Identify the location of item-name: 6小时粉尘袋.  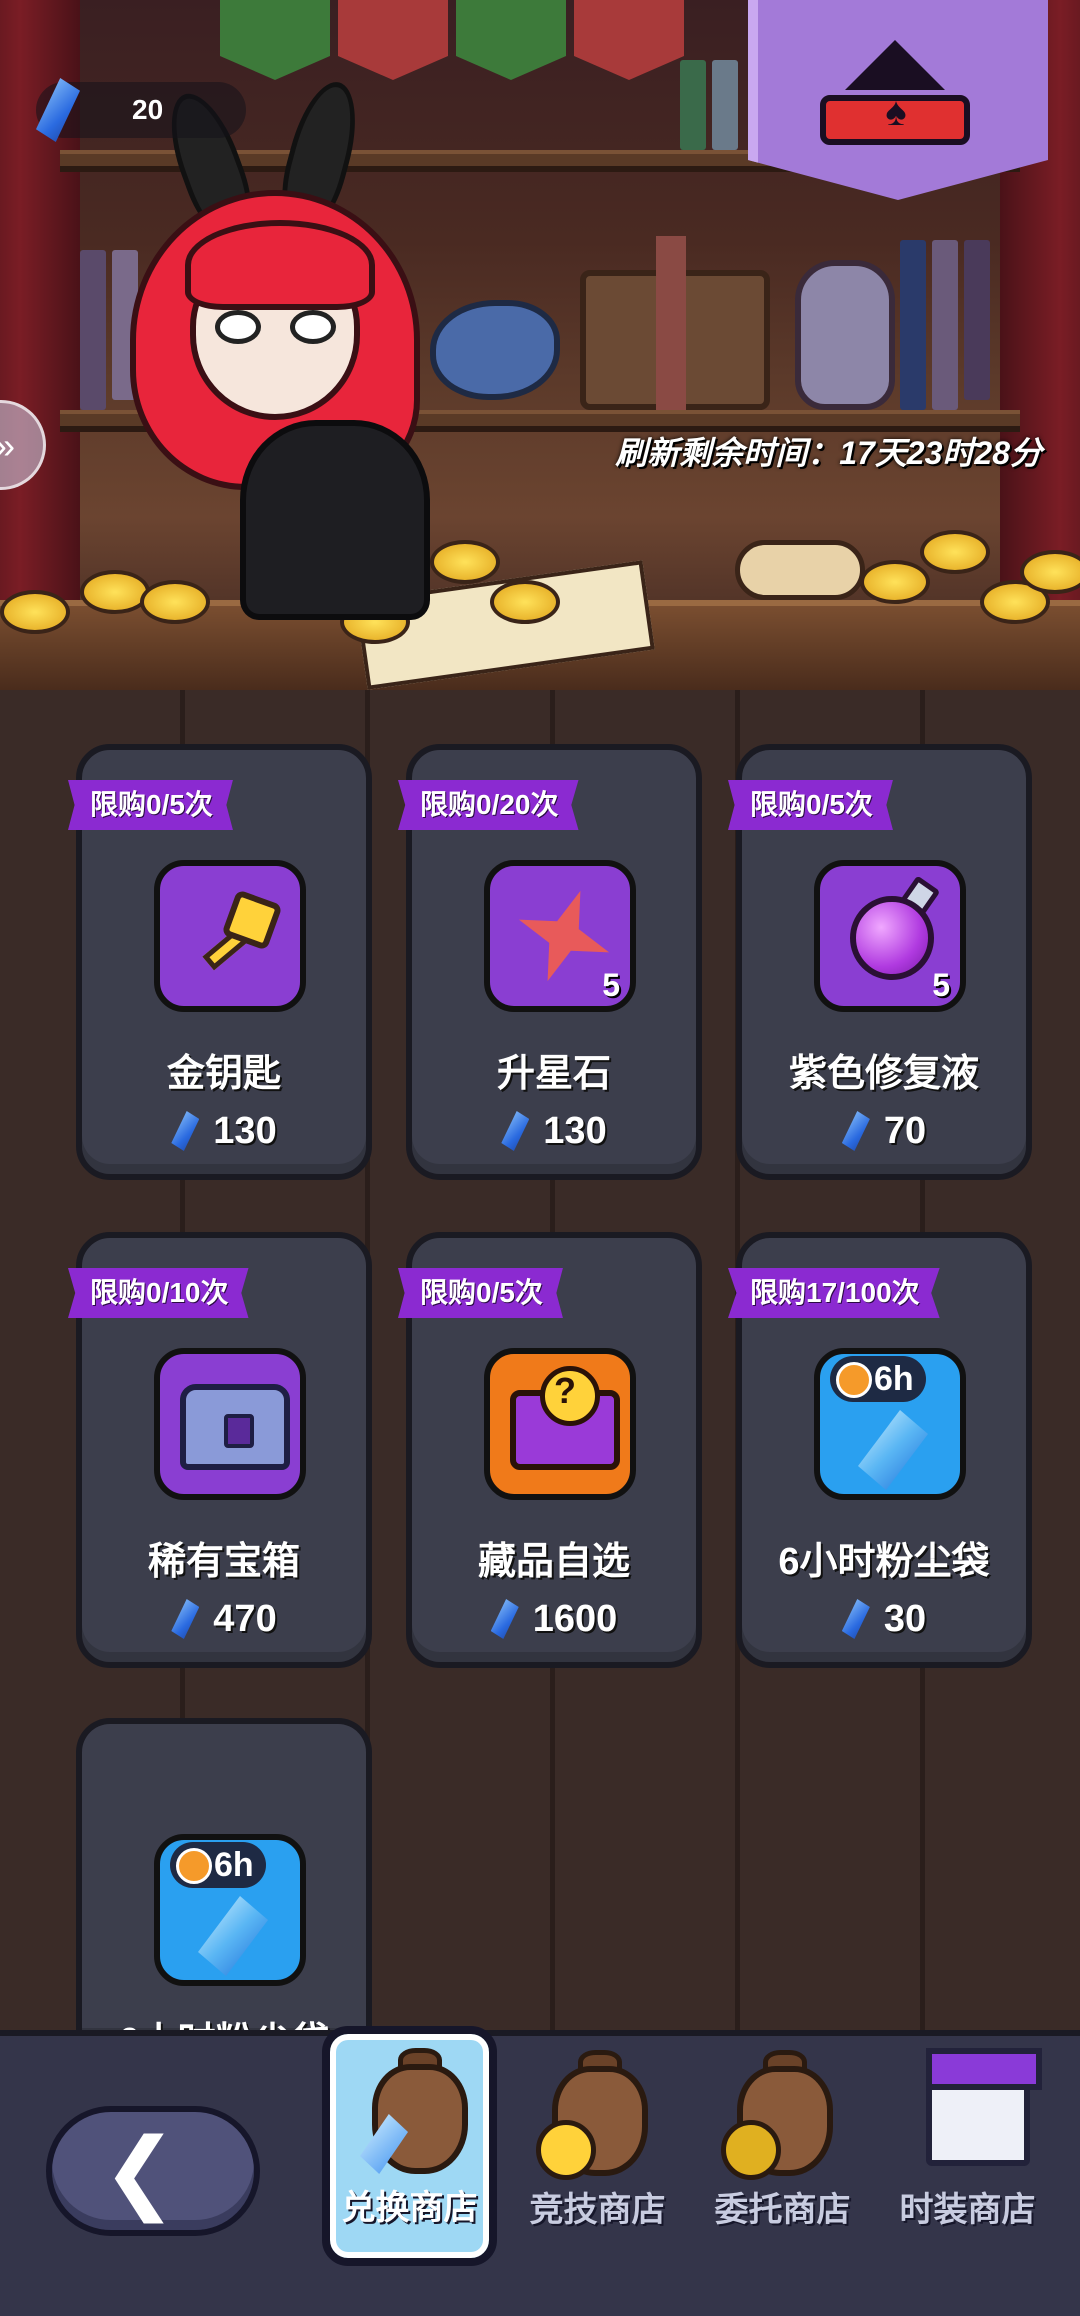
(884, 1562).